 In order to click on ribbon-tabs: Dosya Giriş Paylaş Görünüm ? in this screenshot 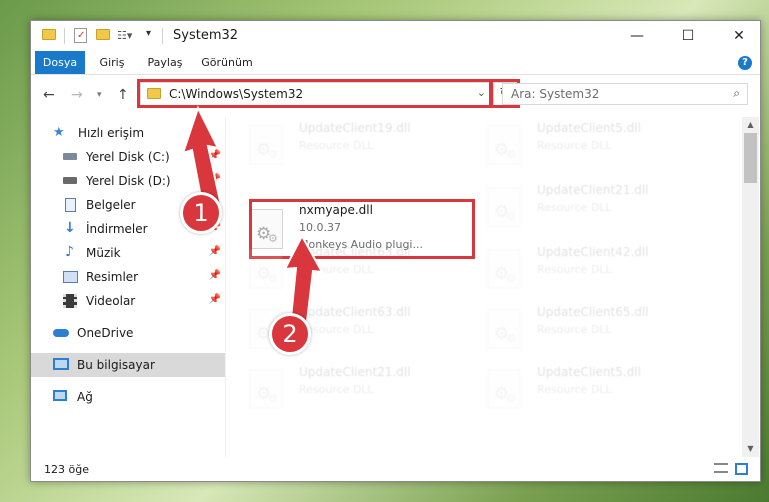, I will do `click(395, 63)`.